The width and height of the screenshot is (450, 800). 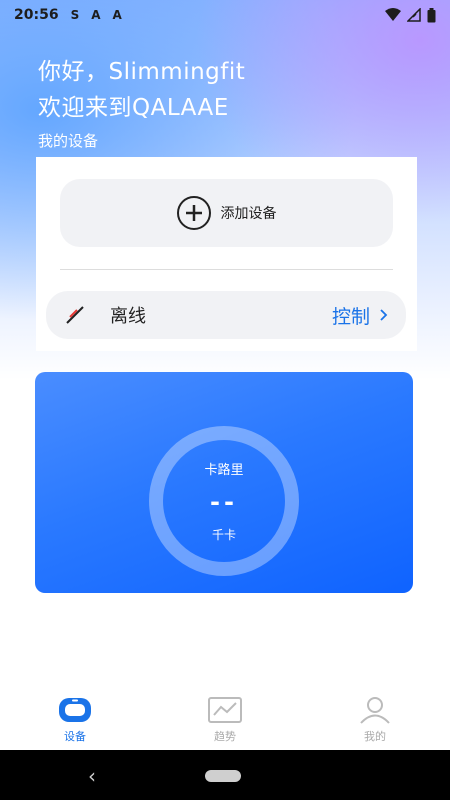 I want to click on calorie-value: --, so click(x=224, y=502).